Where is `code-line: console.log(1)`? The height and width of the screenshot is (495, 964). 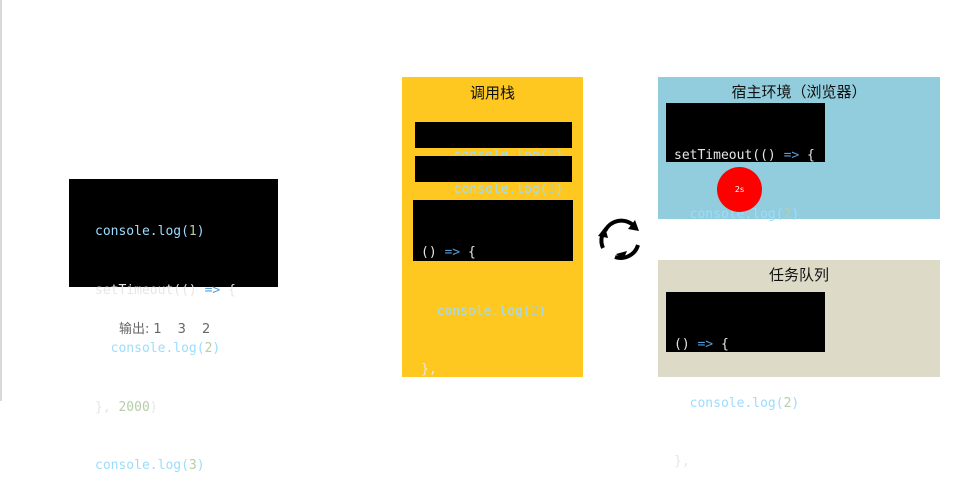
code-line: console.log(1) is located at coordinates (150, 231).